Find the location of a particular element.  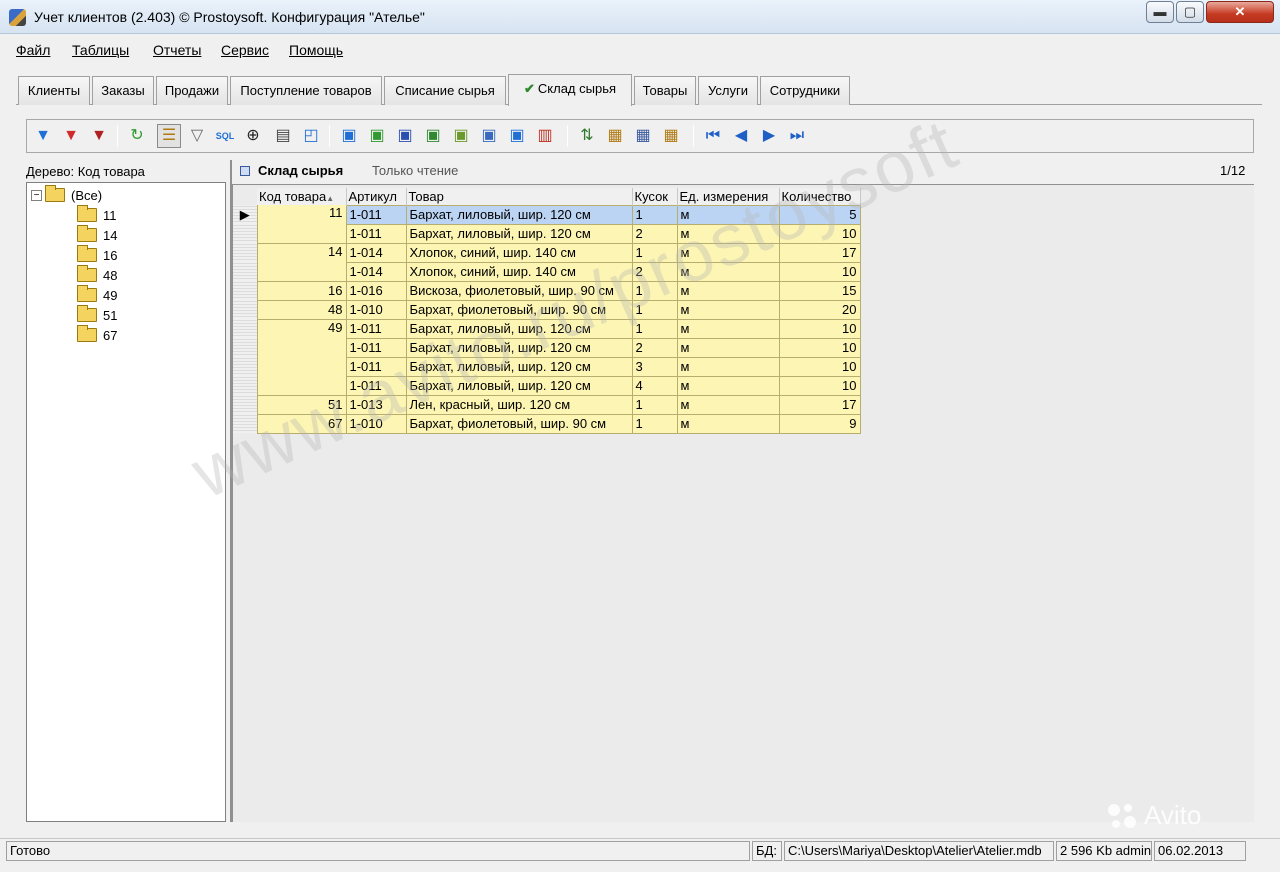

tab-clients: Клиенты is located at coordinates (54, 90).